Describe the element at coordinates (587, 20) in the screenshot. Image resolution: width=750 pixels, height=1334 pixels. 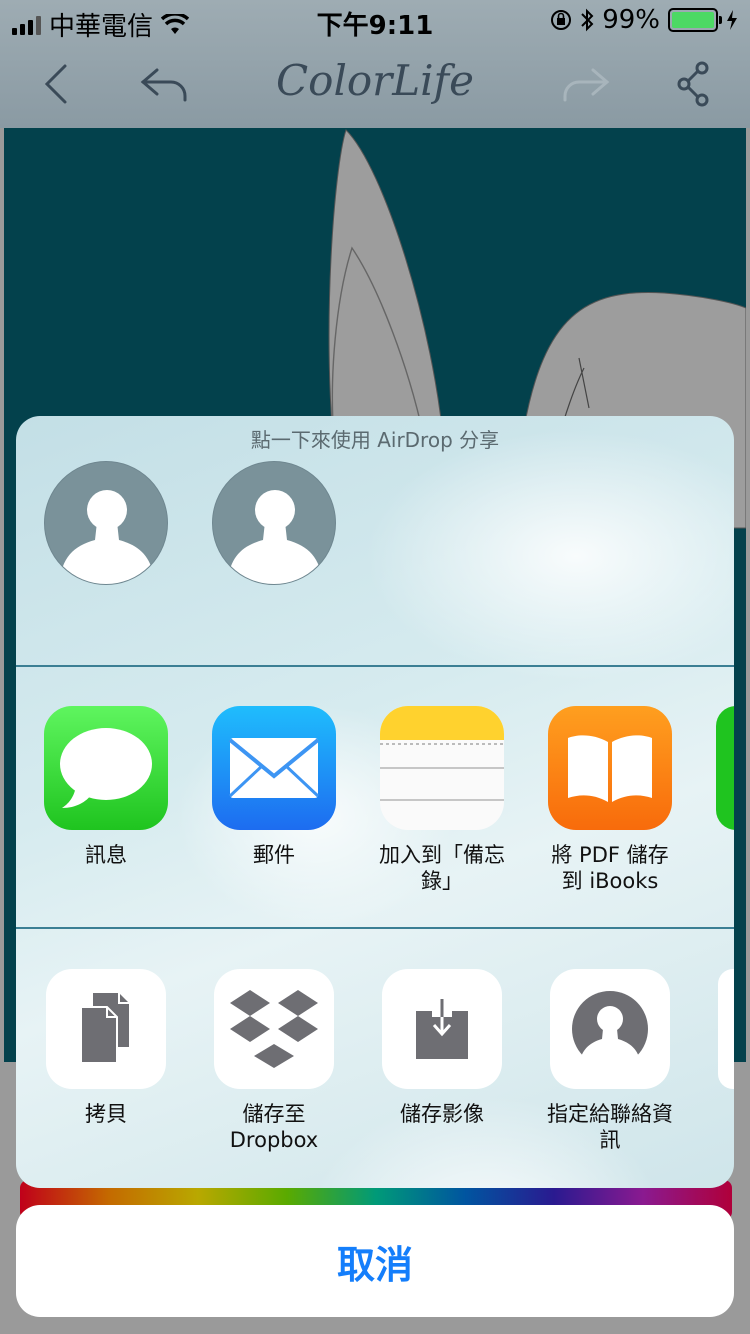
I see `bluetooth-icon` at that location.